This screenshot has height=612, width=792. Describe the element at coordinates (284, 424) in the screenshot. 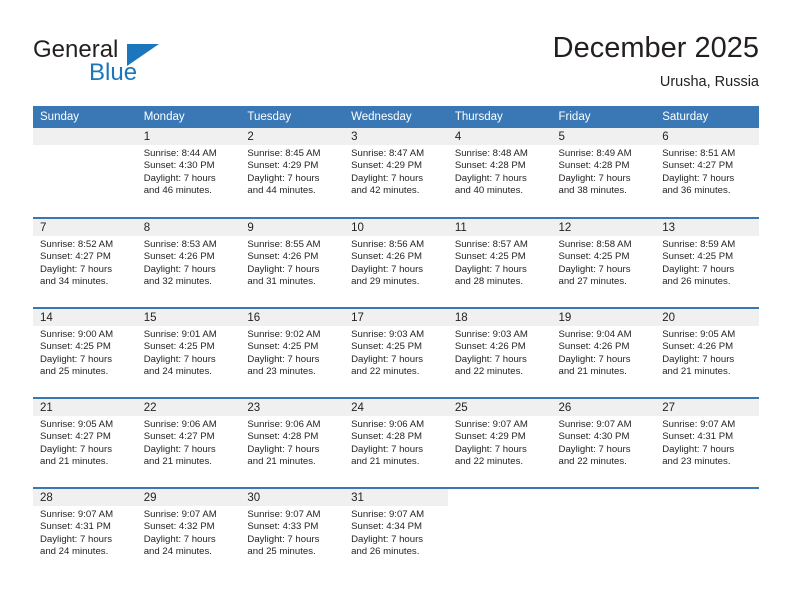

I see `day-detail-line: Sunrise: 9:06 AM` at that location.